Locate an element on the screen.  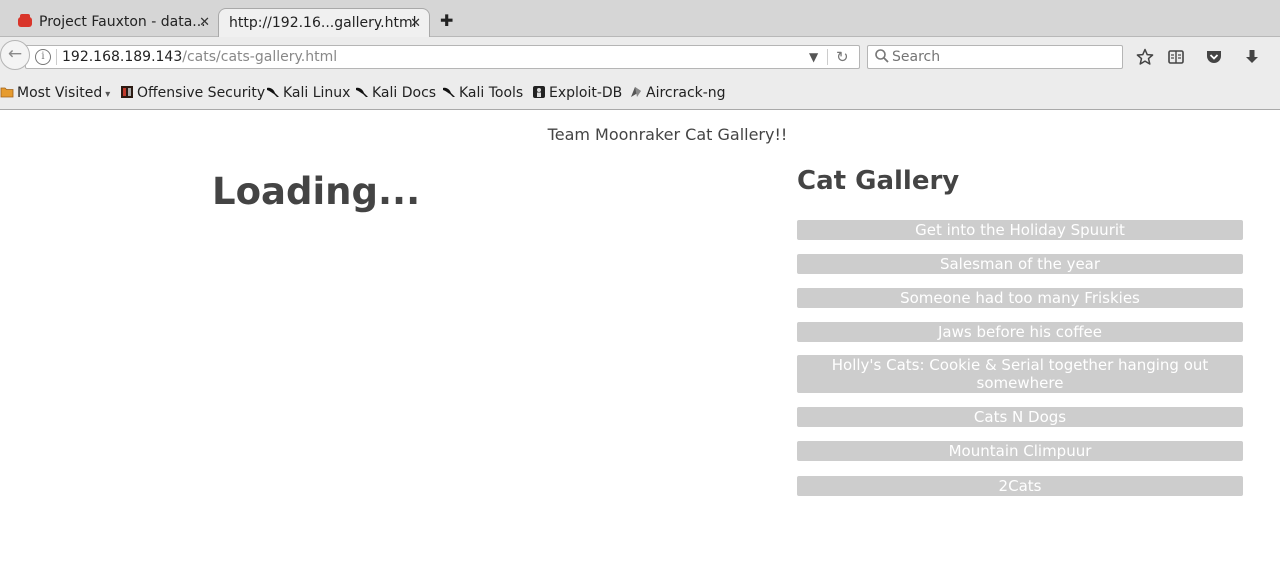
bookmark-label: Kali Linux is located at coordinates (317, 93).